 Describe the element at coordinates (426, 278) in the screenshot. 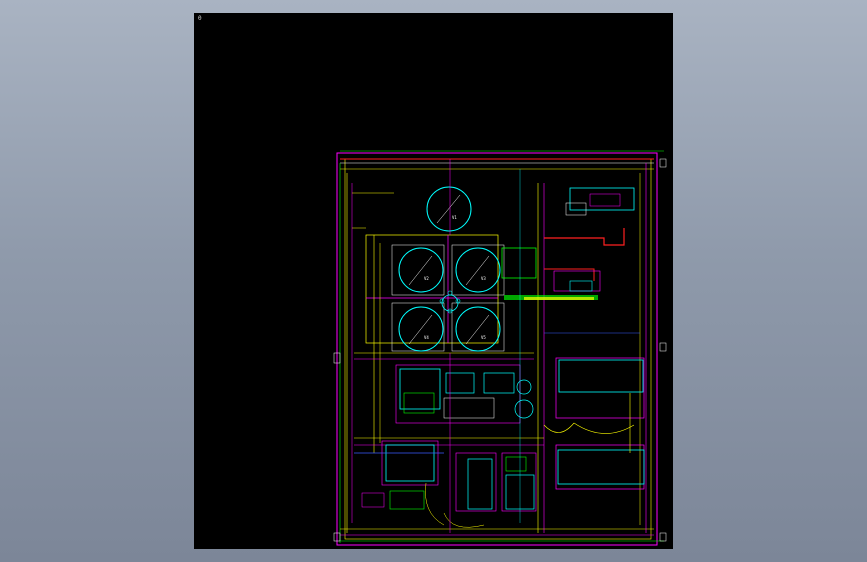

I see `tank-label: V2` at that location.